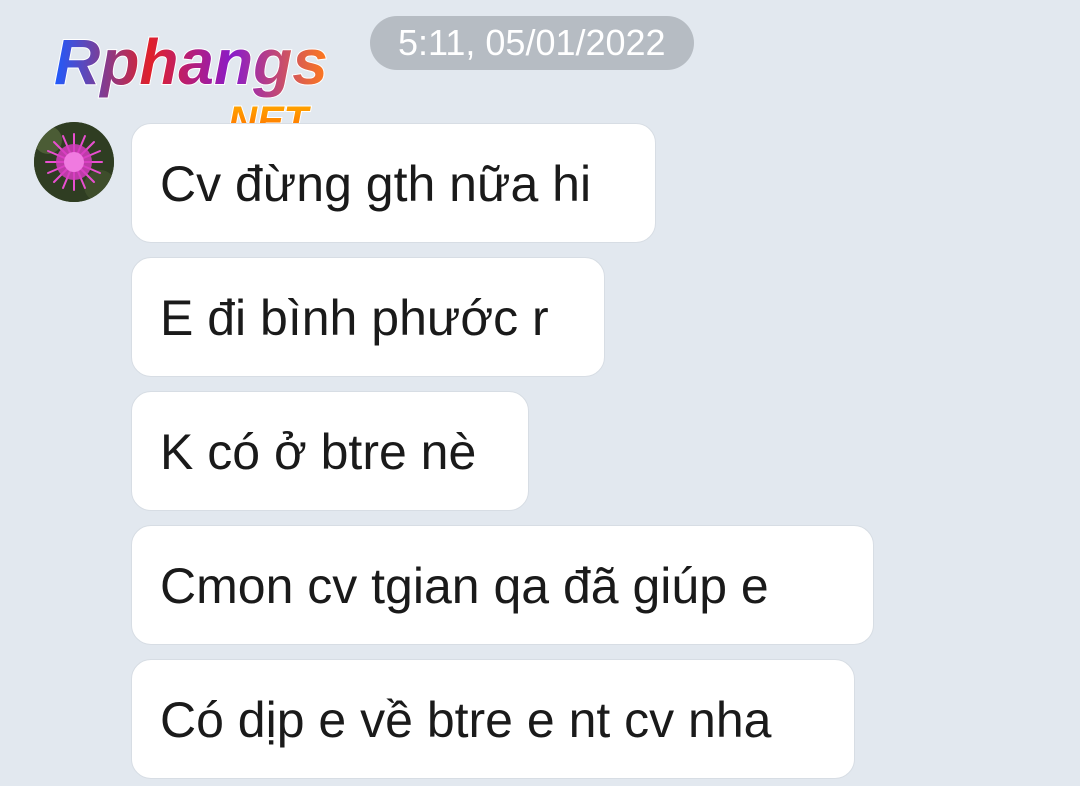 This screenshot has height=786, width=1080. What do you see at coordinates (493, 719) in the screenshot?
I see `message-bubble: Có dịp e về btre e nt cv nha` at bounding box center [493, 719].